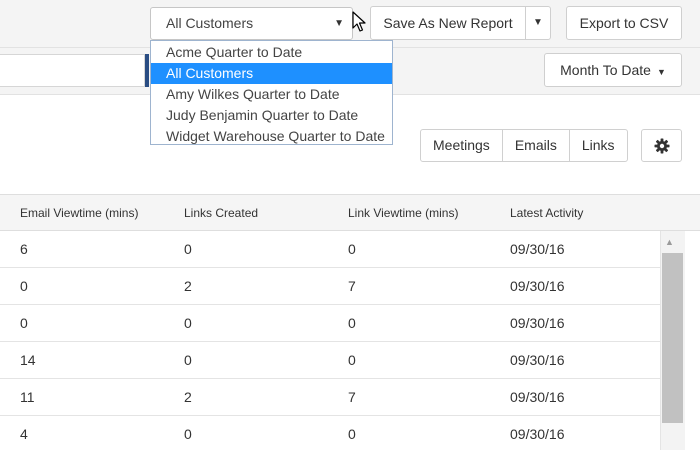 Image resolution: width=700 pixels, height=453 pixels. What do you see at coordinates (536, 145) in the screenshot?
I see `emails-filter-button: Emails` at bounding box center [536, 145].